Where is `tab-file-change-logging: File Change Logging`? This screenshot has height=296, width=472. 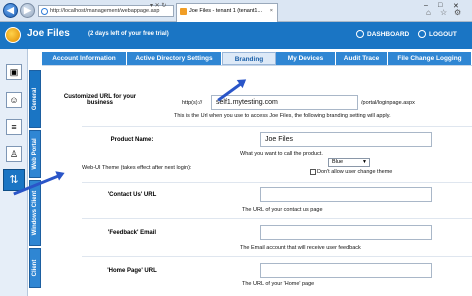 tab-file-change-logging: File Change Logging is located at coordinates (430, 58).